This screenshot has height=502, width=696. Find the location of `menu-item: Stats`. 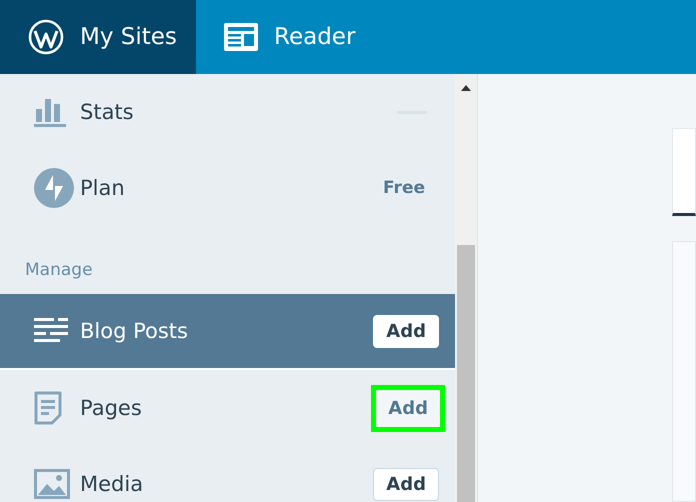

menu-item: Stats is located at coordinates (227, 112).